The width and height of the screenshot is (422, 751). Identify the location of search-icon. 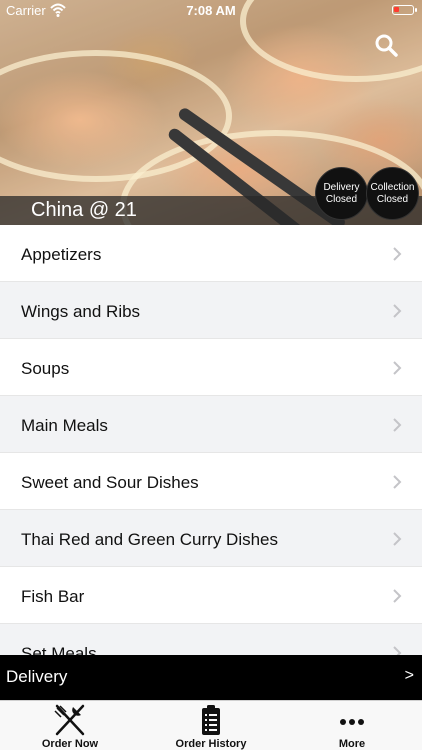
(386, 45).